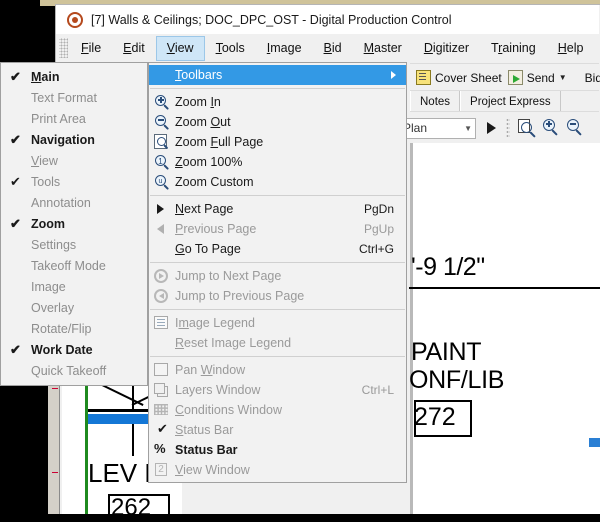  What do you see at coordinates (86, 449) in the screenshot?
I see `background-green-line` at bounding box center [86, 449].